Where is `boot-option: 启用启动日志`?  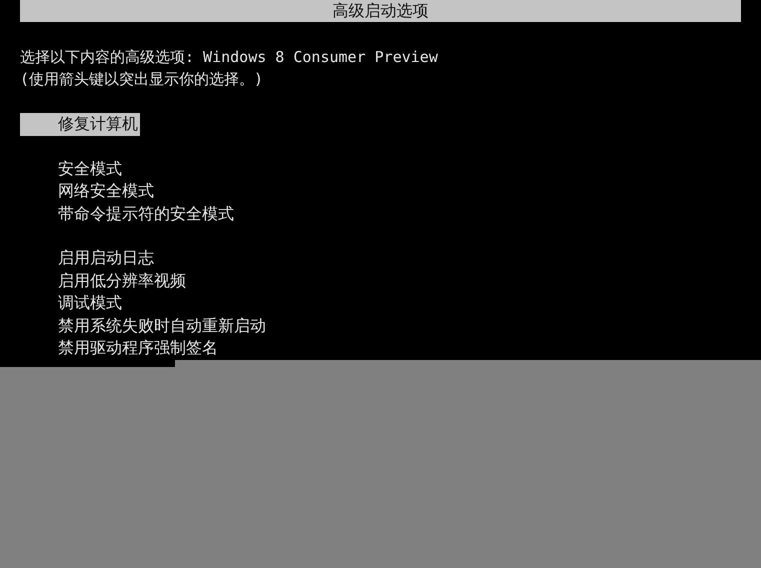 boot-option: 启用启动日志 is located at coordinates (107, 258).